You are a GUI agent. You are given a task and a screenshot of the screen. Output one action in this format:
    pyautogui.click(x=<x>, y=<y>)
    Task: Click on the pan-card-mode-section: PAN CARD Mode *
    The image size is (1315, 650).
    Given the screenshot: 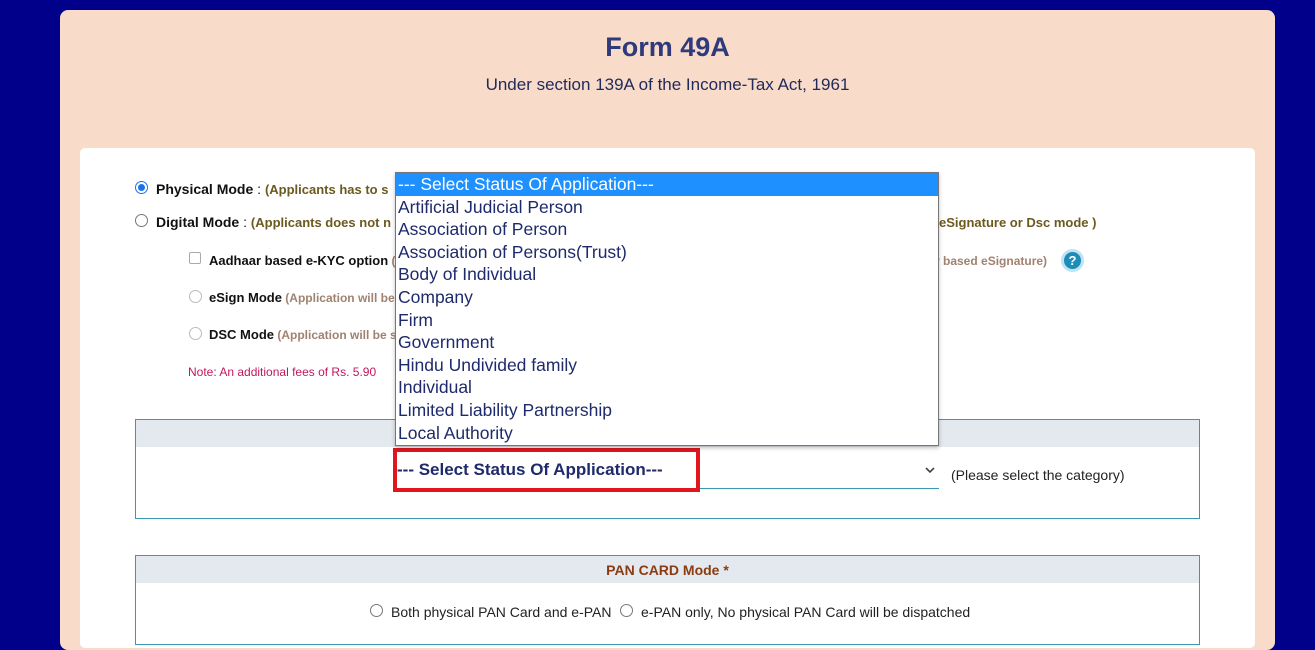 What is the action you would take?
    pyautogui.click(x=667, y=600)
    